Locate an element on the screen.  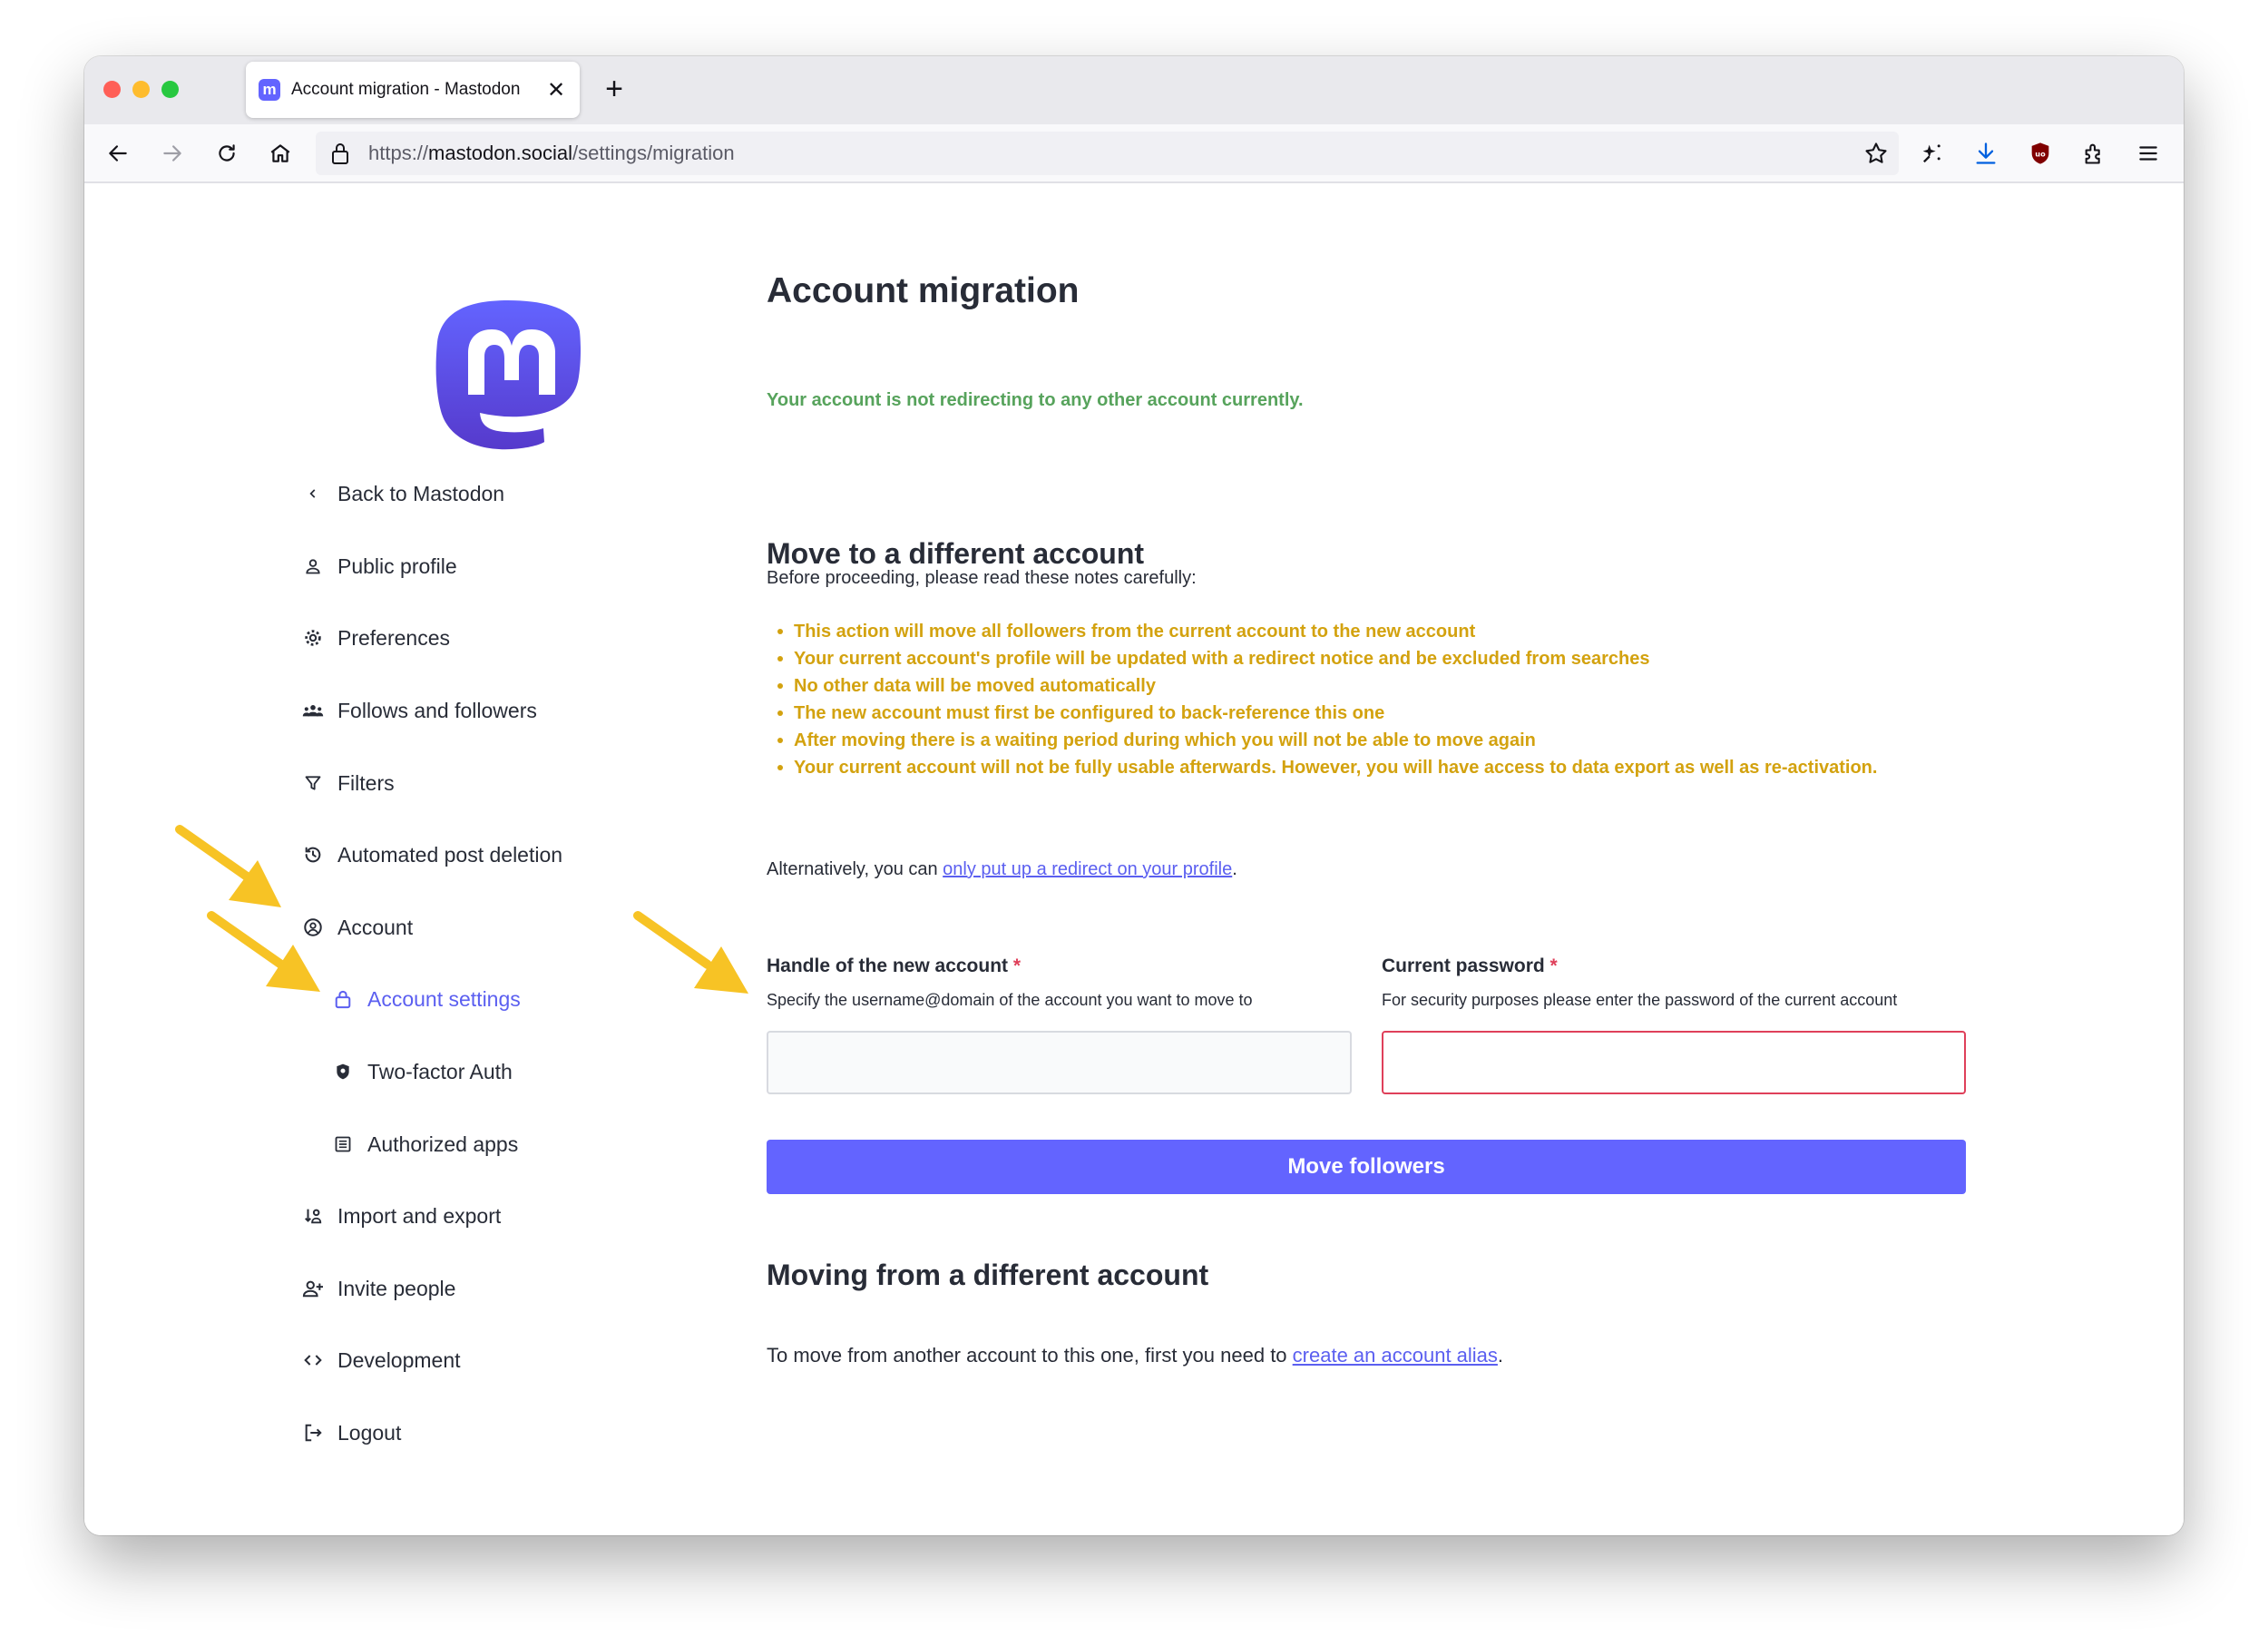
zoom-window-button is located at coordinates (170, 89).